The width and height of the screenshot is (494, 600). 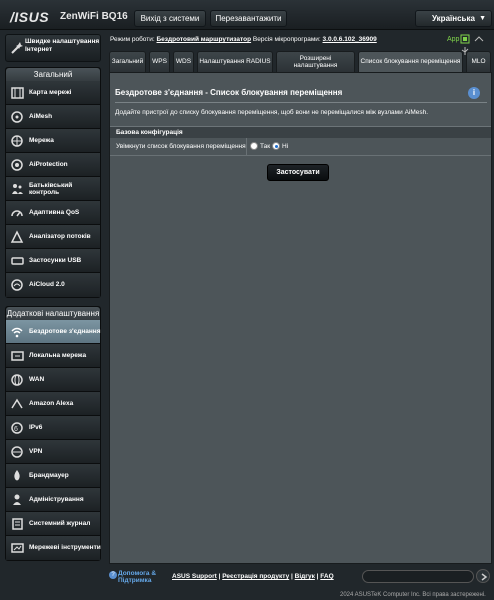 I want to click on sidebar-item-network: Мережа, so click(x=53, y=141).